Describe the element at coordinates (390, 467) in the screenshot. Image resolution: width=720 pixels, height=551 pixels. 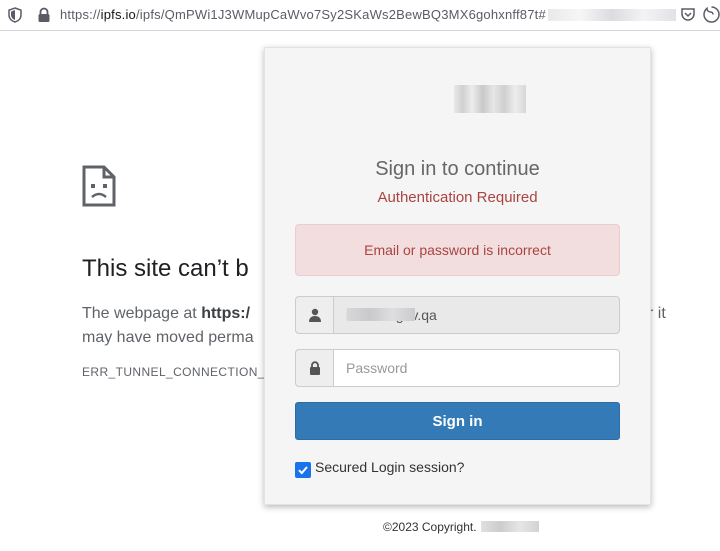
I see `secured-session-label: Secured Login session?` at that location.